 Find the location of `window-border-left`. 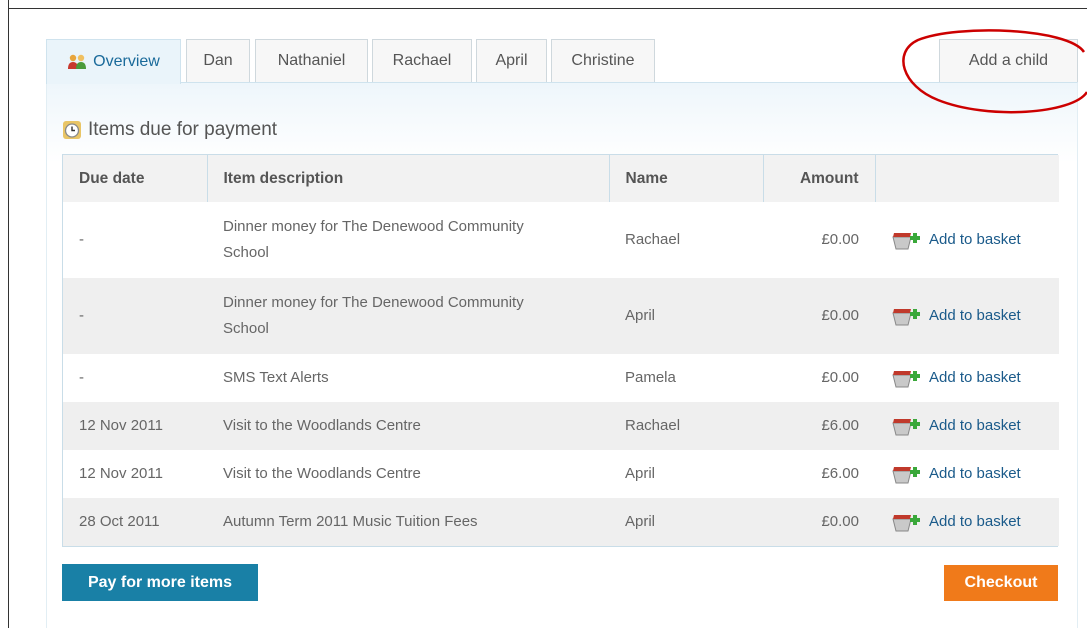

window-border-left is located at coordinates (8, 314).